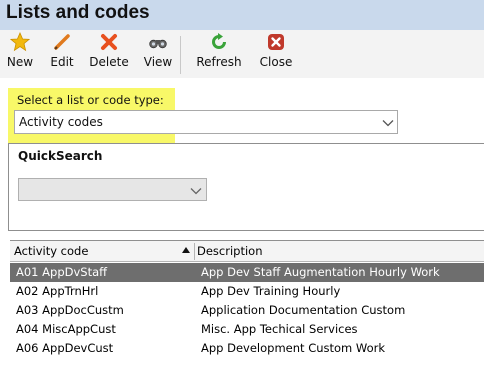  Describe the element at coordinates (62, 272) in the screenshot. I see `cell-activity-code: A01 AppDvStaff` at that location.